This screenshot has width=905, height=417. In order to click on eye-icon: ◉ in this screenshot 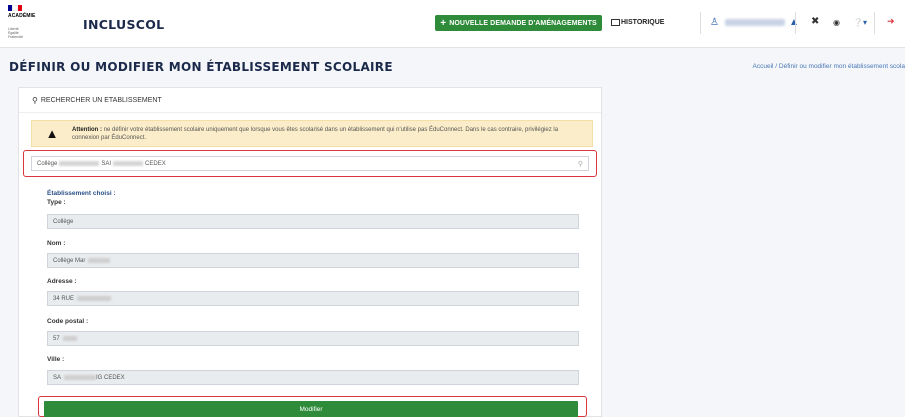, I will do `click(836, 22)`.